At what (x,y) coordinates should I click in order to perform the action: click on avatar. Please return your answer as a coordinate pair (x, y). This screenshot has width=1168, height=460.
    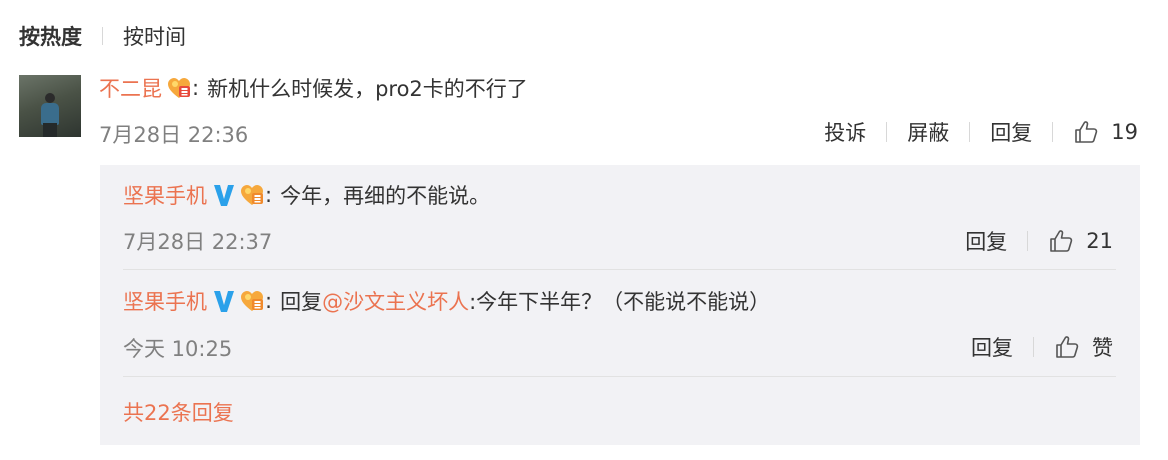
    Looking at the image, I should click on (50, 106).